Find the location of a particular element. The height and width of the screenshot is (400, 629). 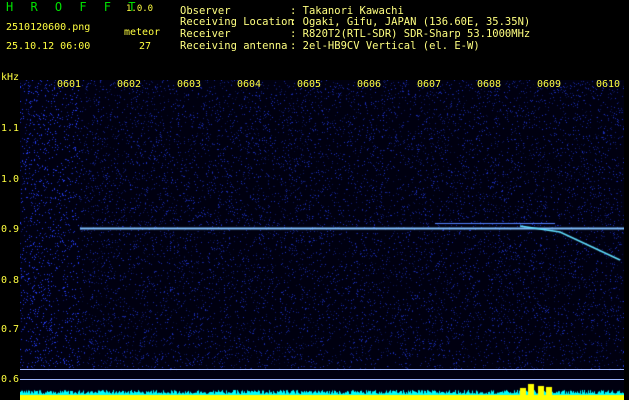

level-strip-mid-line is located at coordinates (322, 379).